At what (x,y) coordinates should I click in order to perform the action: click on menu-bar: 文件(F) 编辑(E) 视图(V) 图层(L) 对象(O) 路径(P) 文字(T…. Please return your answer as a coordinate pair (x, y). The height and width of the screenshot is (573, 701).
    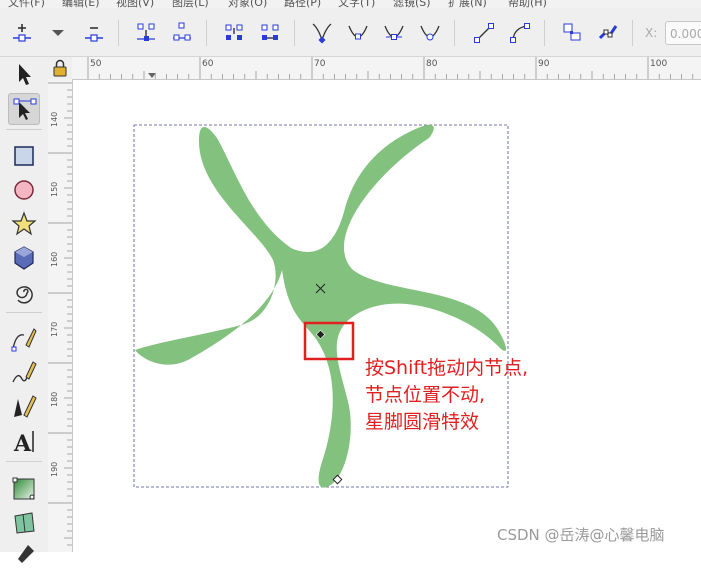
    Looking at the image, I should click on (350, 4).